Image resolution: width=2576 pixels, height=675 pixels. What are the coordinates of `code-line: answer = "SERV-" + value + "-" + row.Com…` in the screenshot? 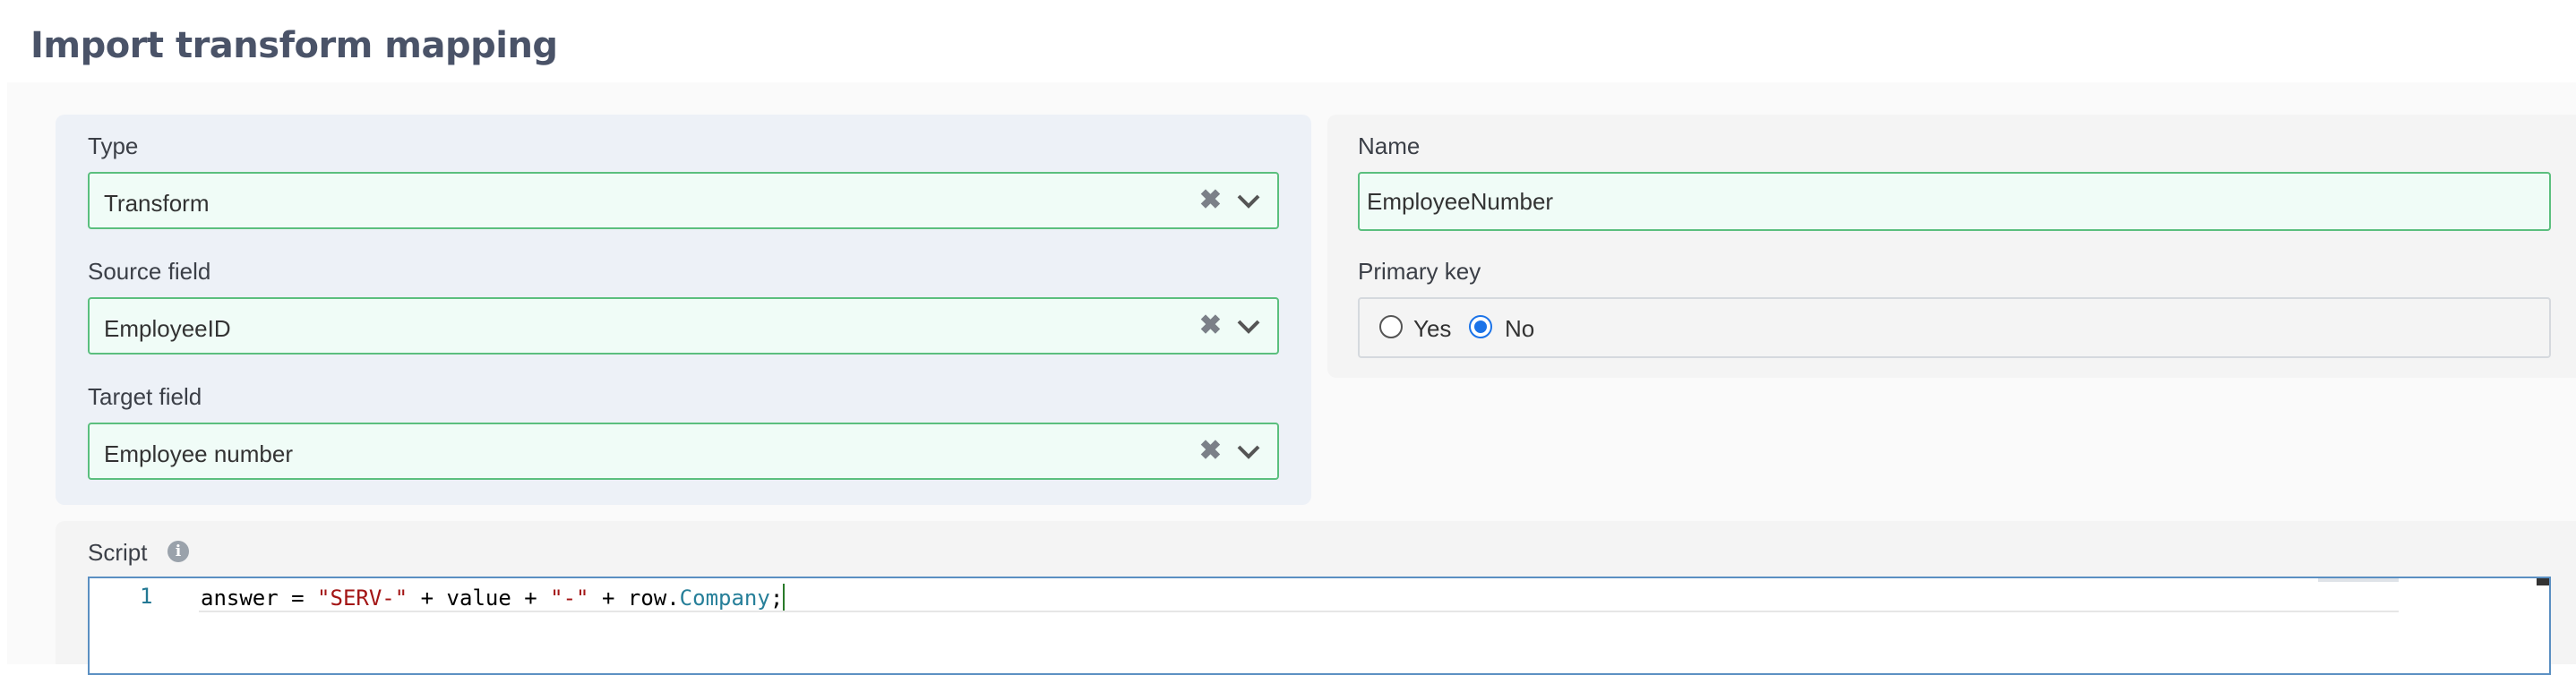 It's located at (493, 597).